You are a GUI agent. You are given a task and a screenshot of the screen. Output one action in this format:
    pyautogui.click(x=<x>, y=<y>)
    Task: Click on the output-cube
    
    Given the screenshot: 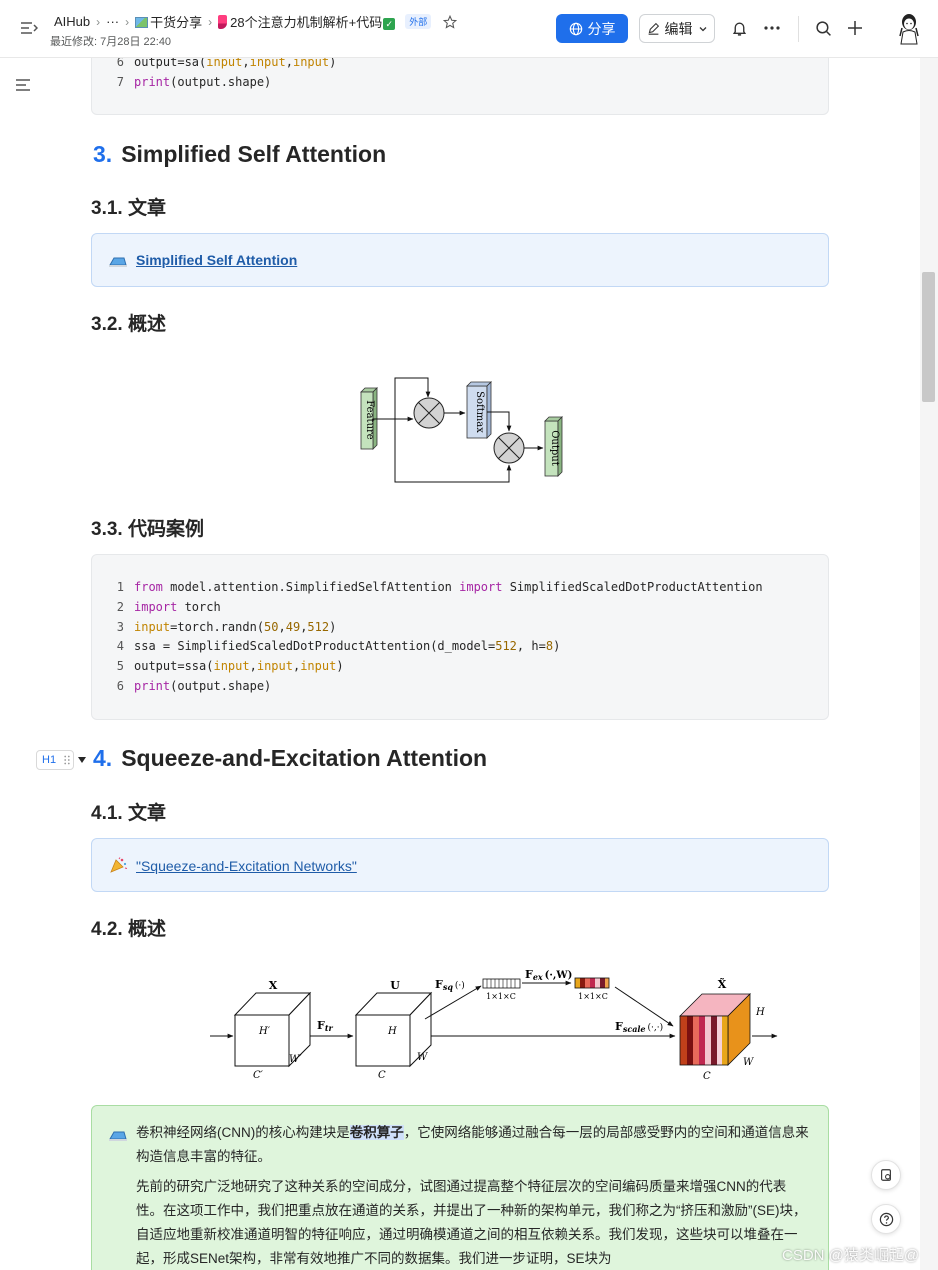 What is the action you would take?
    pyautogui.click(x=715, y=1029)
    